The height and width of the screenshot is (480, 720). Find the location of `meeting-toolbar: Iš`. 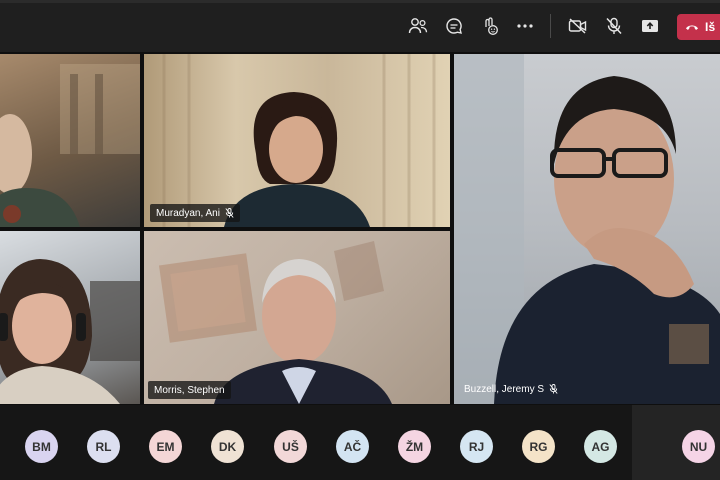

meeting-toolbar: Iš is located at coordinates (360, 26).